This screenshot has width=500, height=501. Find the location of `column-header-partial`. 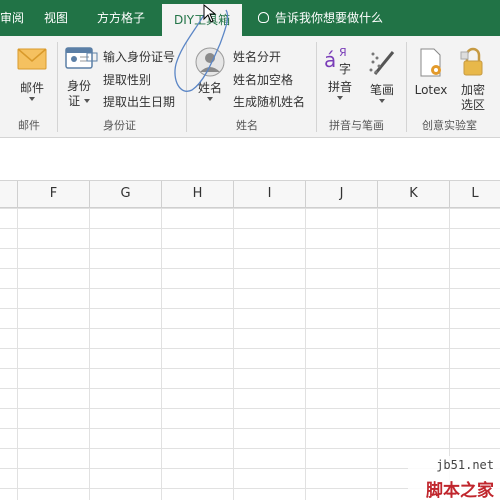

column-header-partial is located at coordinates (9, 194).